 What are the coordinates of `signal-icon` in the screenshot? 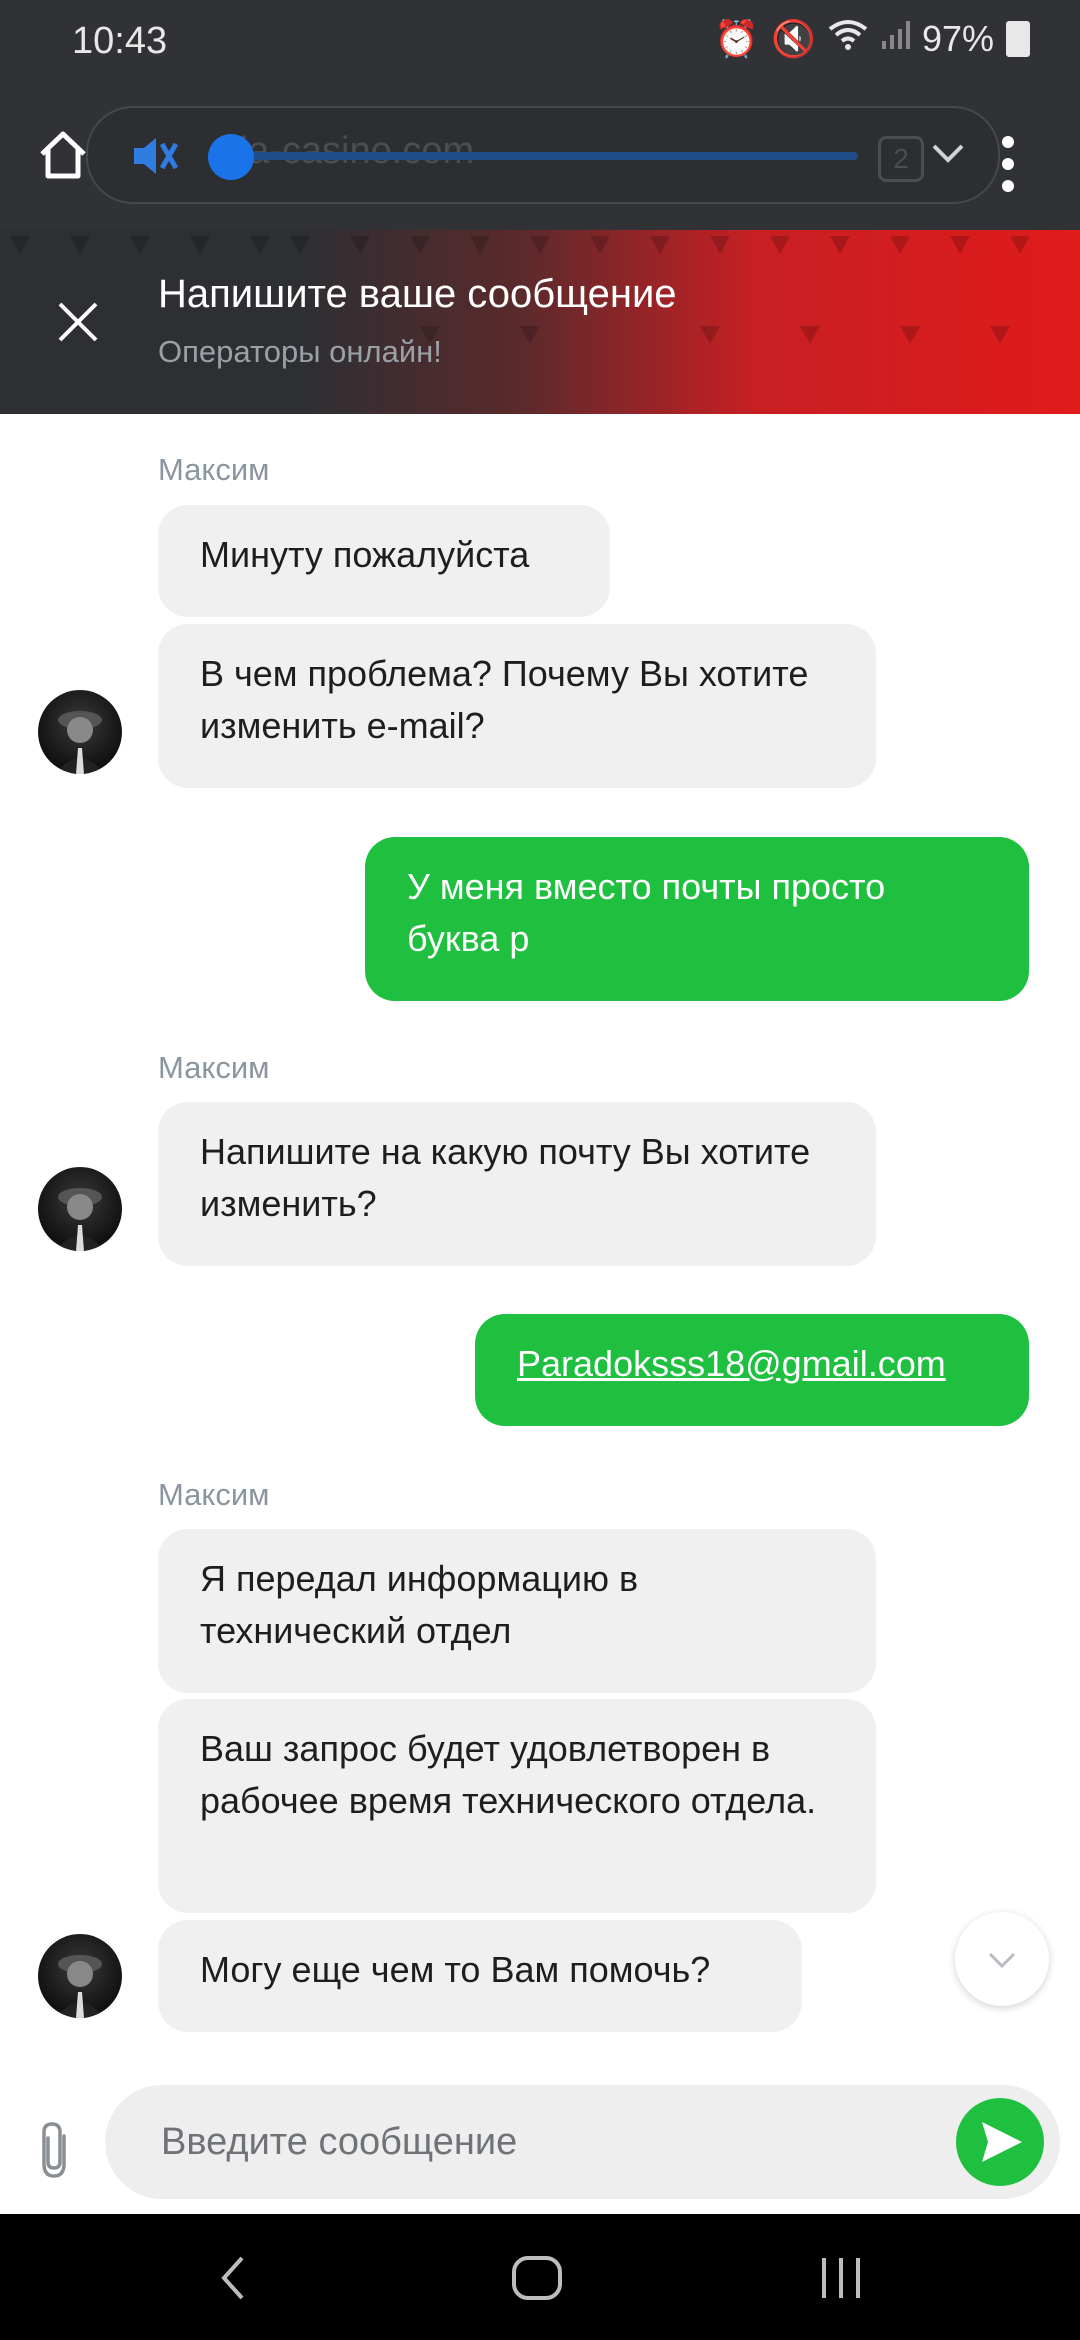 It's located at (895, 39).